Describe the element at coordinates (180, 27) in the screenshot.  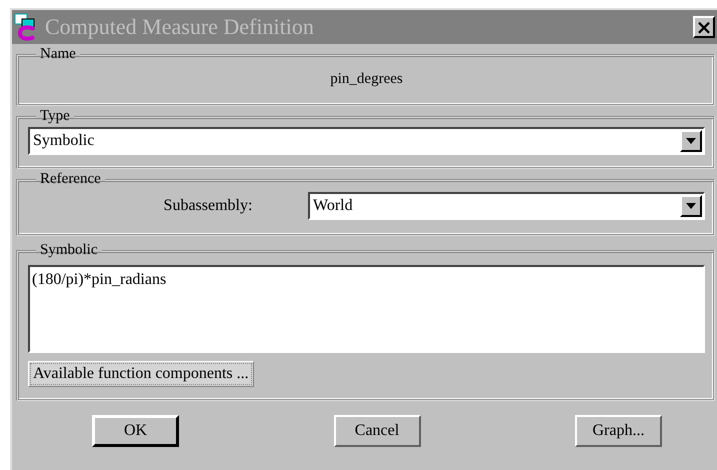
I see `window-title: Computed Measure Definition` at that location.